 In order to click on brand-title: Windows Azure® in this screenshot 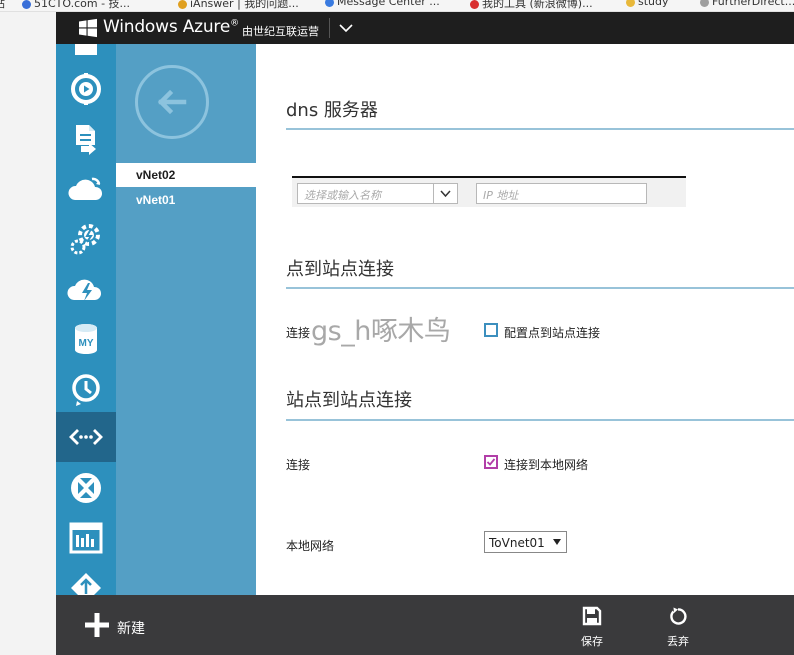, I will do `click(171, 27)`.